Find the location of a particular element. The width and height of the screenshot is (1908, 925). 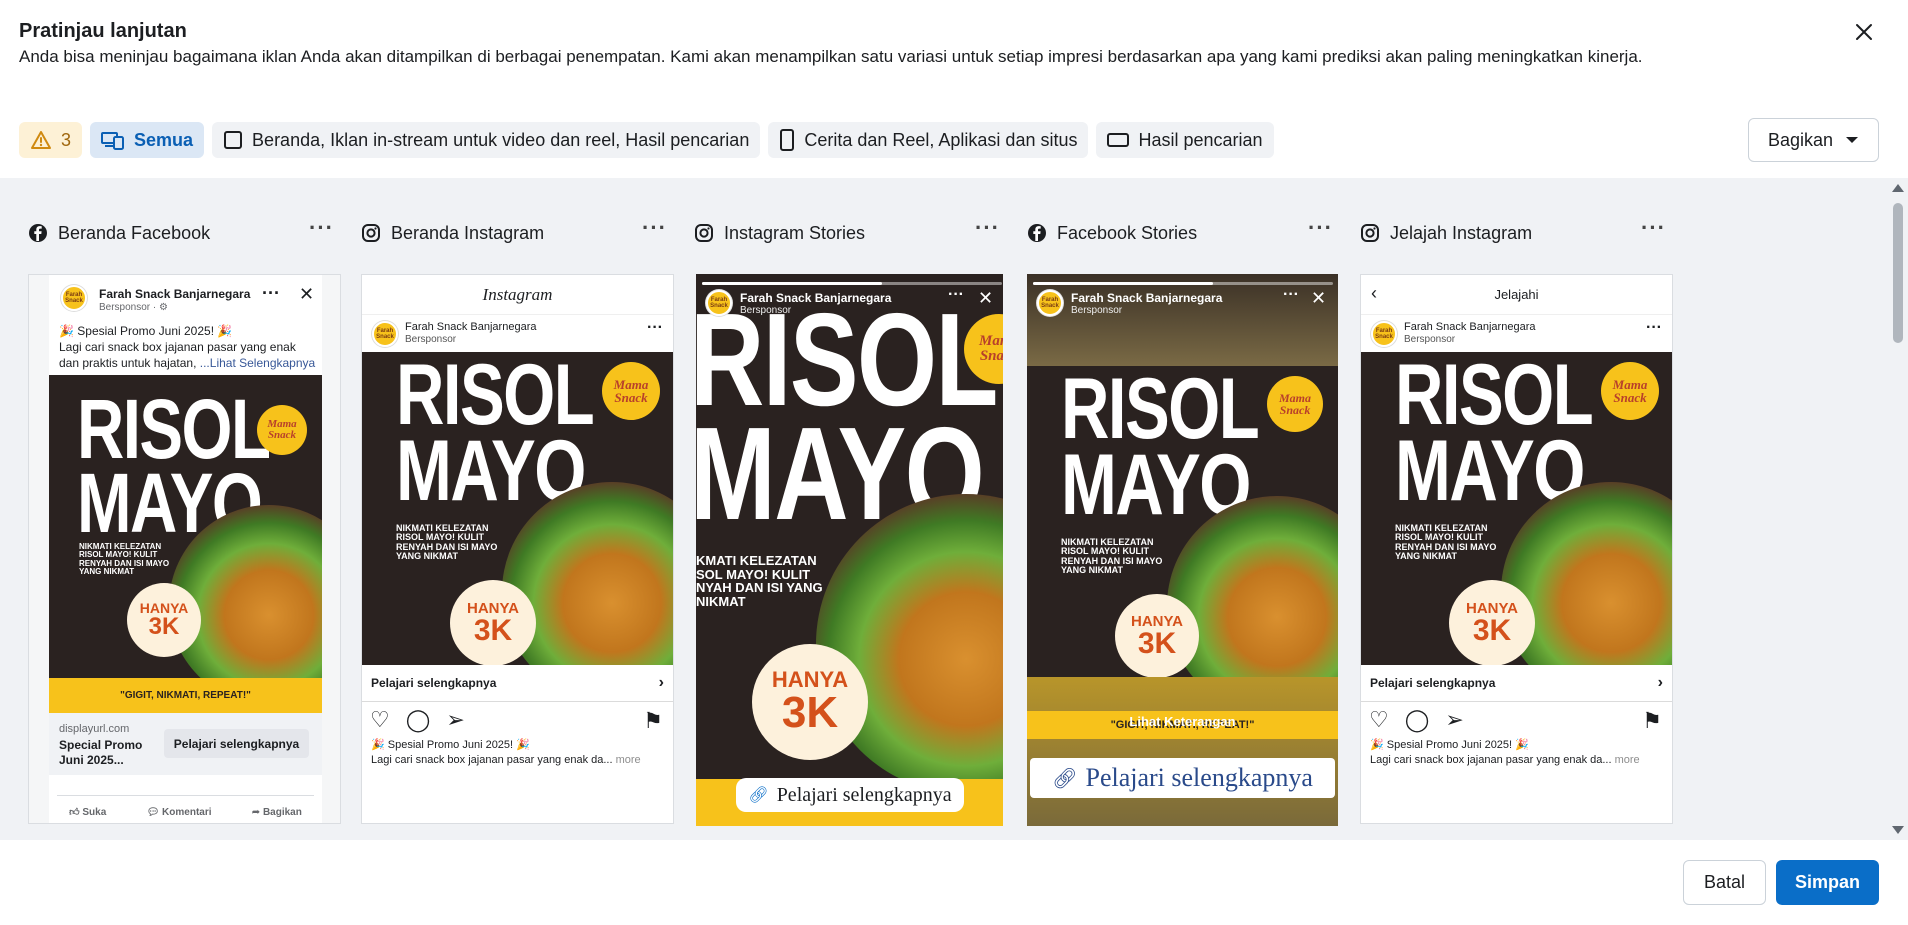

see-more-link: ...Lihat Selengkapnya is located at coordinates (257, 363).